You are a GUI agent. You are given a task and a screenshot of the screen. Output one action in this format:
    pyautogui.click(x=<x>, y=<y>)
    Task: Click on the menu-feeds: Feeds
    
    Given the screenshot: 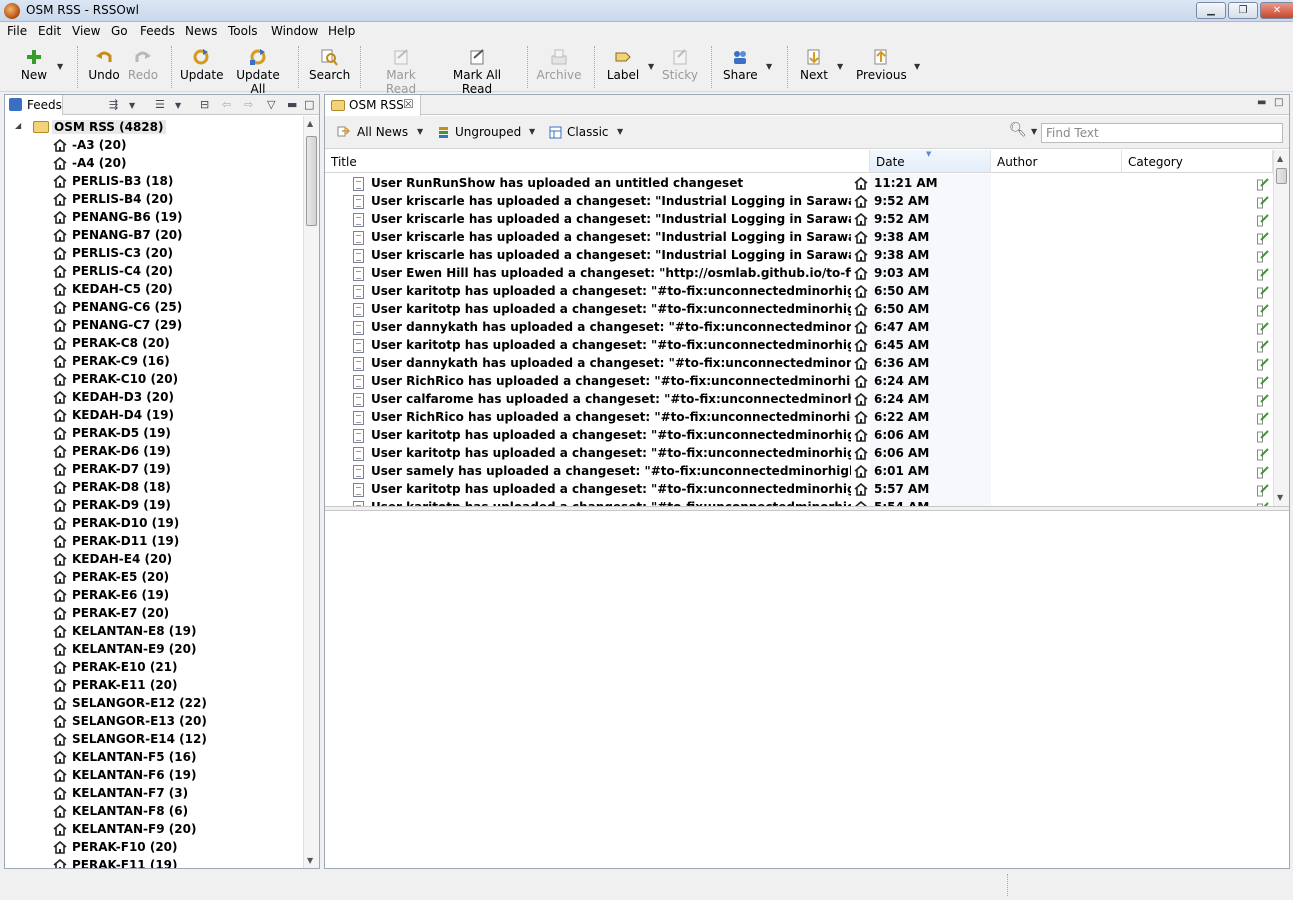 What is the action you would take?
    pyautogui.click(x=157, y=31)
    